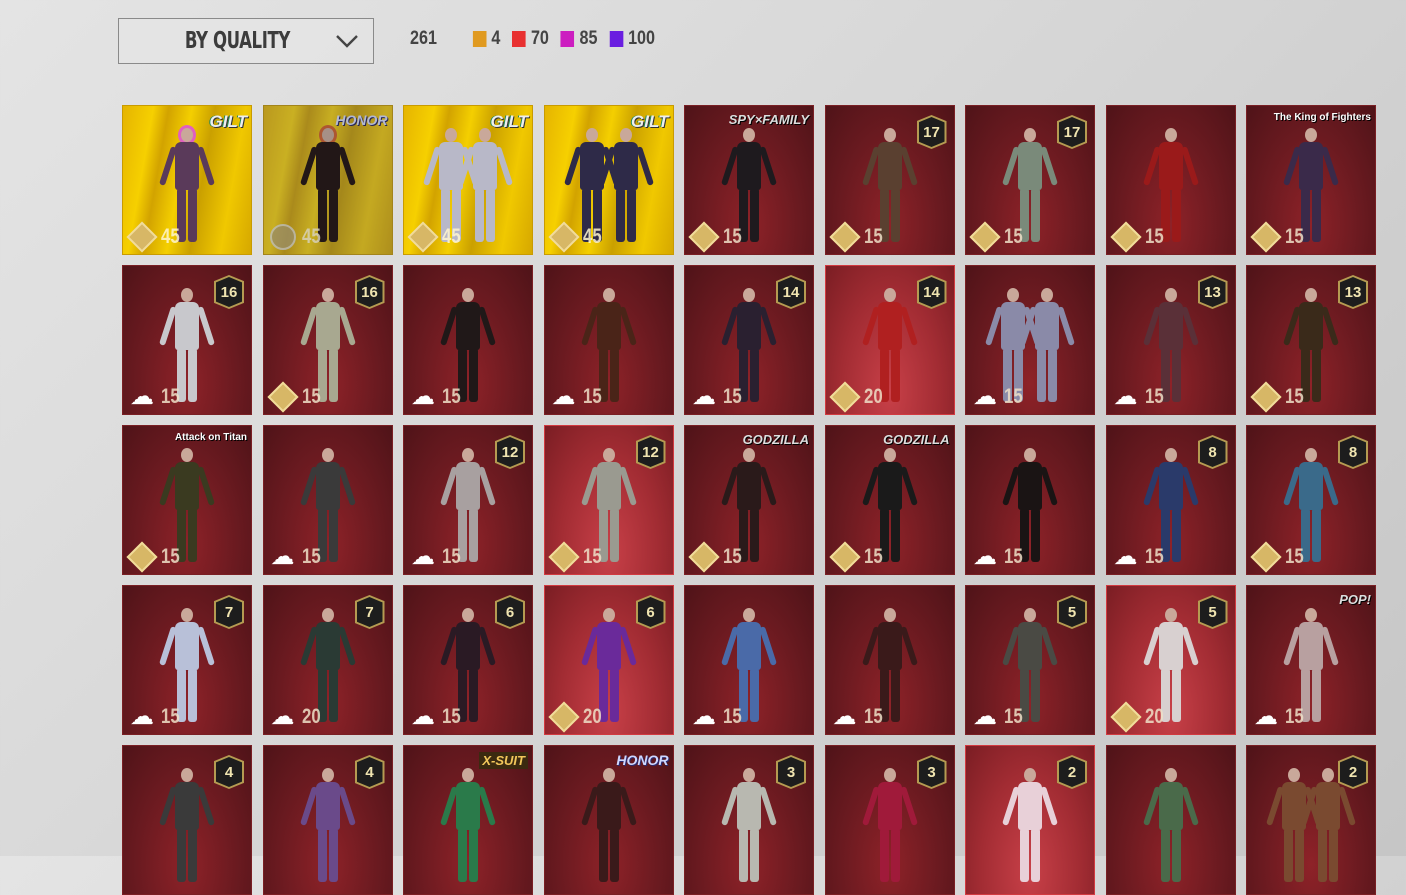  What do you see at coordinates (1311, 660) in the screenshot?
I see `outfit-card: POP! ☁ 15` at bounding box center [1311, 660].